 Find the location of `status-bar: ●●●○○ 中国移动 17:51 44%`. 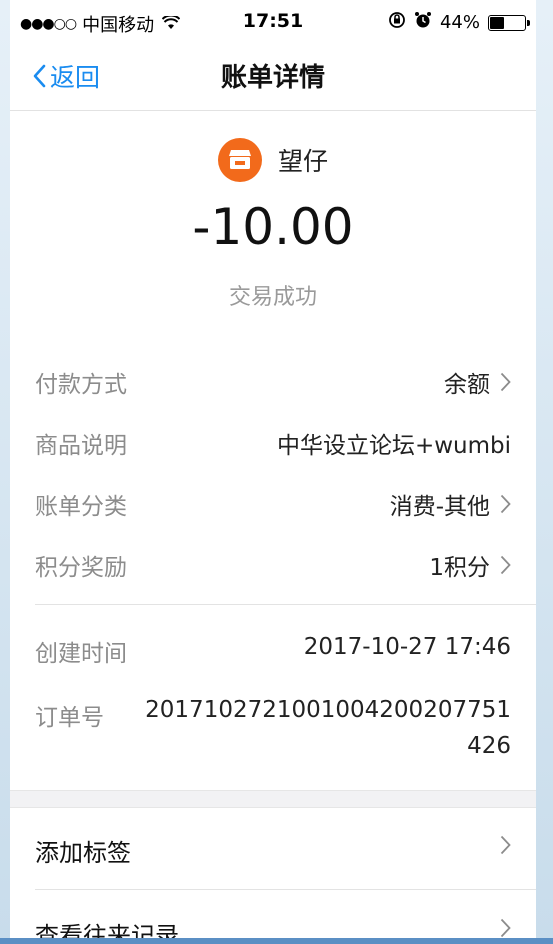

status-bar: ●●●○○ 中国移动 17:51 44% is located at coordinates (273, 22).